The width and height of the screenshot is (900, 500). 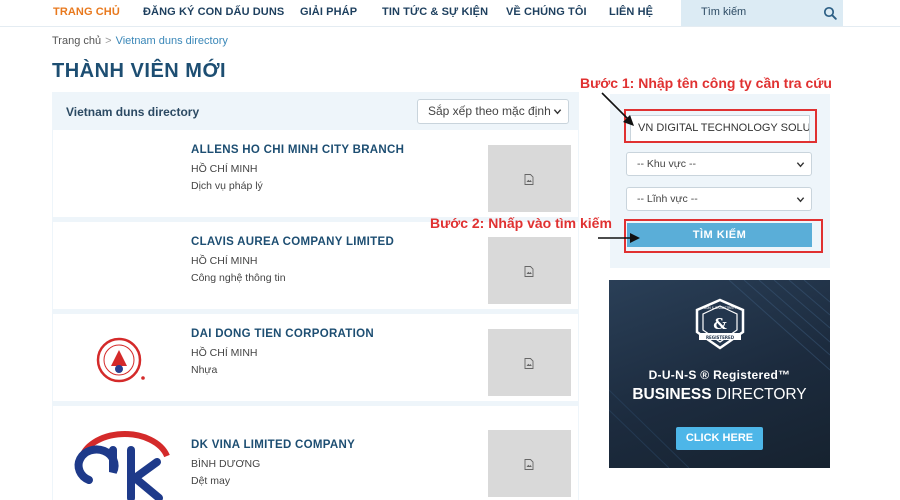 What do you see at coordinates (282, 334) in the screenshot?
I see `company-name: DAI DONG TIEN CORPORATION` at bounding box center [282, 334].